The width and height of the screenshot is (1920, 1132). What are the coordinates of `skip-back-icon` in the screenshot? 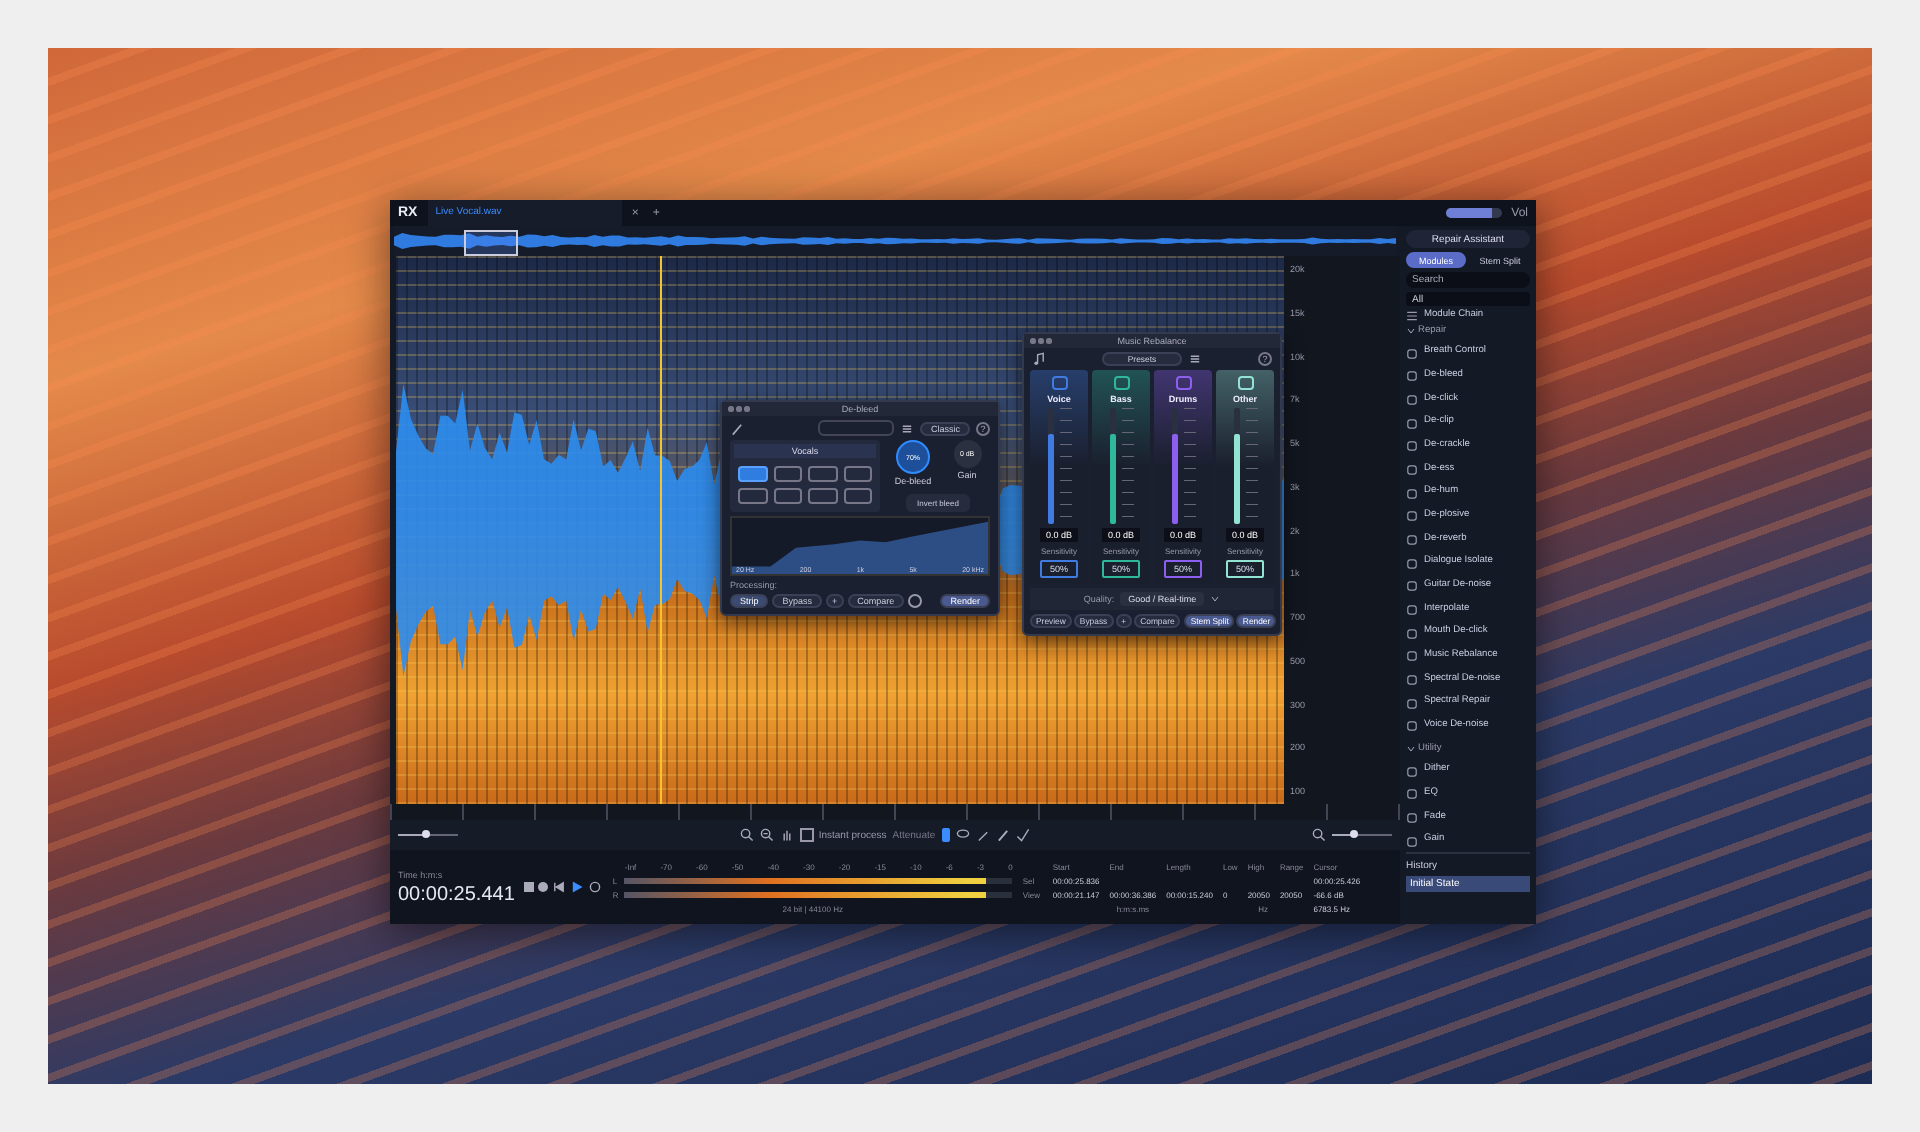 It's located at (559, 887).